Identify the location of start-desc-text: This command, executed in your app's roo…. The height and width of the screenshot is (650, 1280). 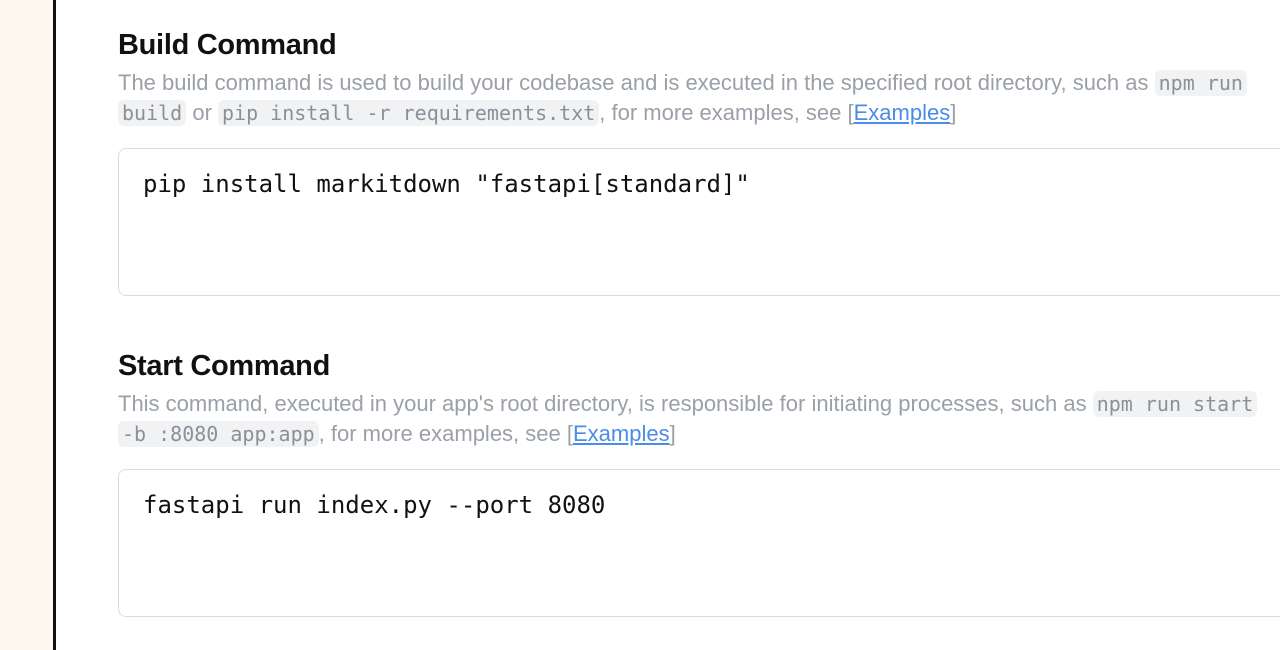
(605, 403).